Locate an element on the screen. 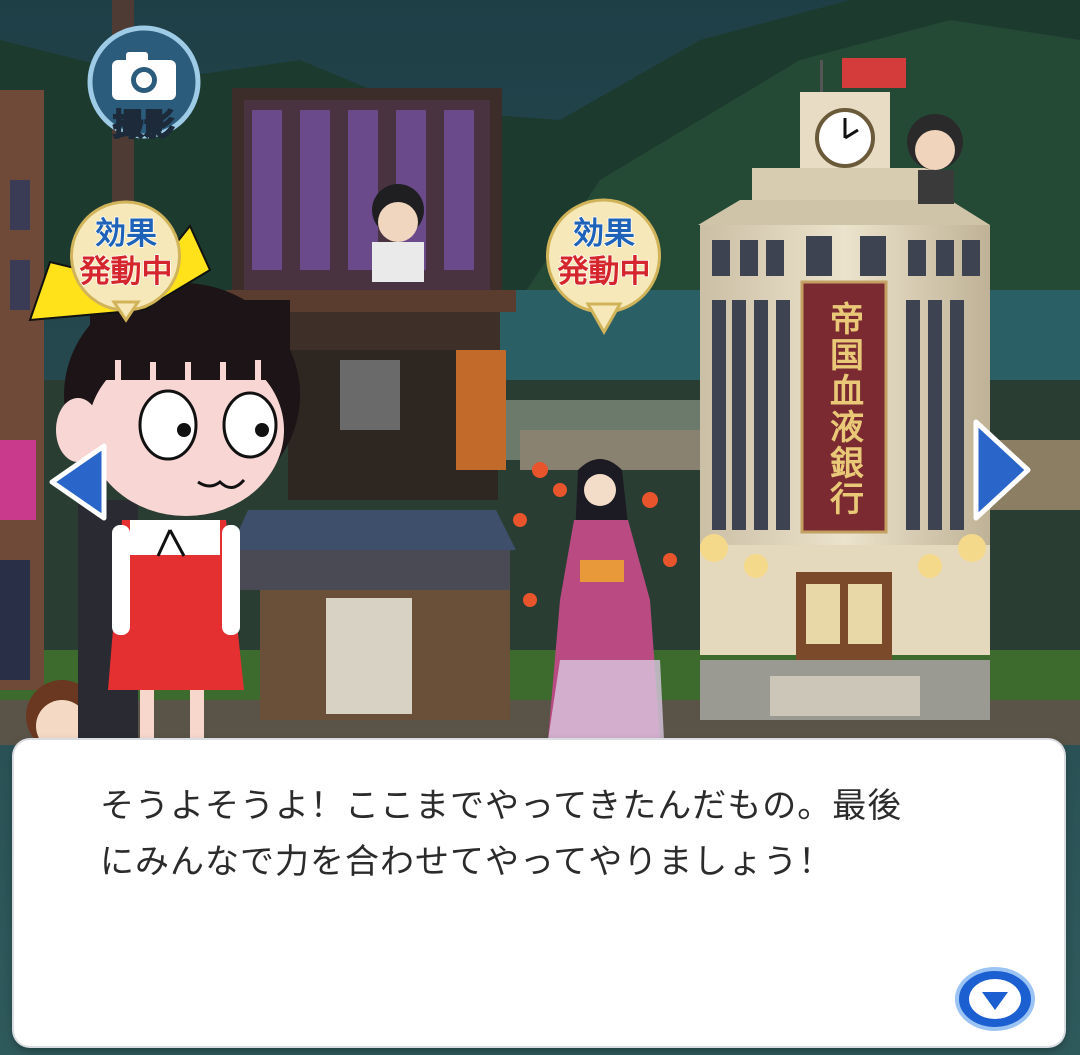  right-arrow-icon is located at coordinates (1002, 470).